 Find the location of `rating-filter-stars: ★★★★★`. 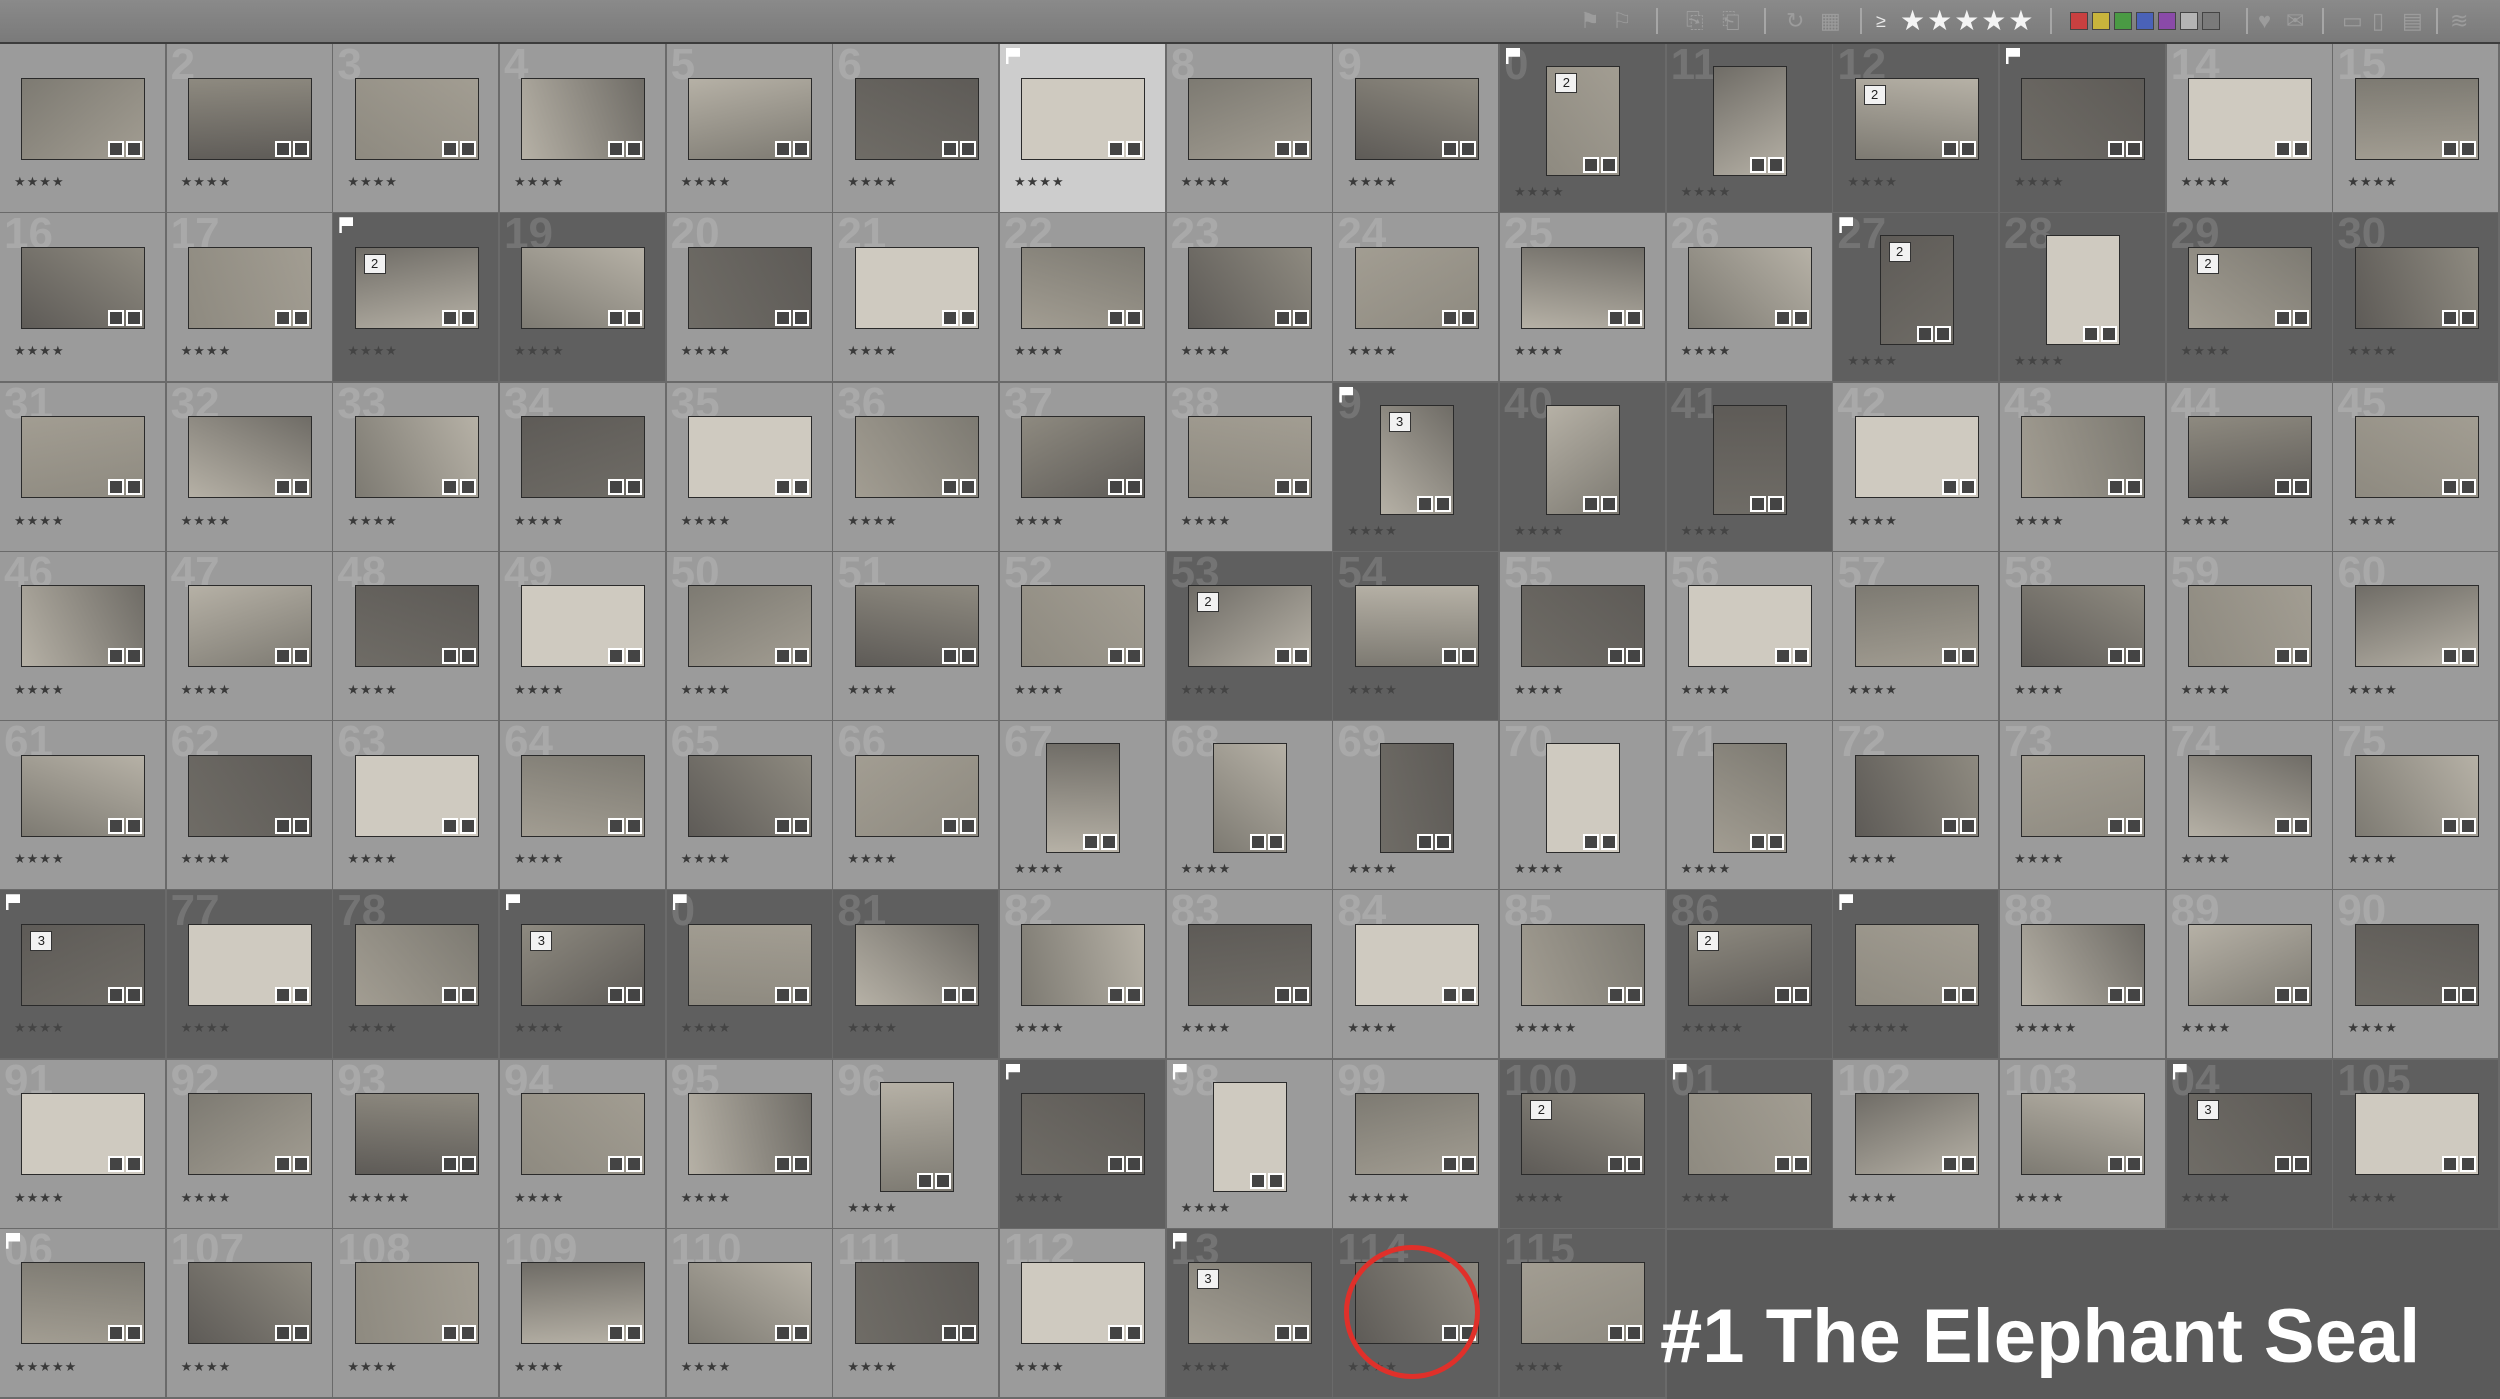

rating-filter-stars: ★★★★★ is located at coordinates (1968, 21).